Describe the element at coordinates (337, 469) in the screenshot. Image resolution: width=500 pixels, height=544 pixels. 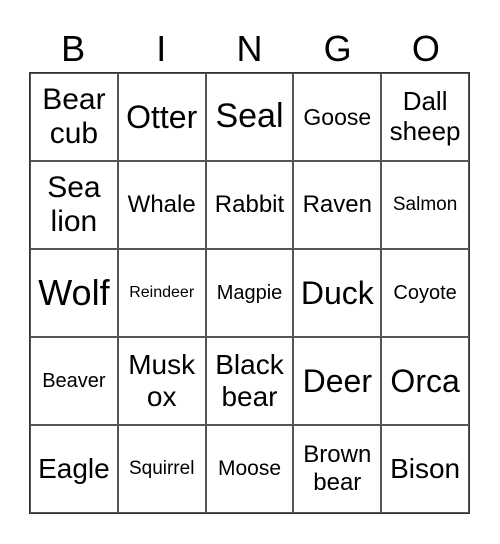
I see `bingo-cell: Brown bear` at that location.